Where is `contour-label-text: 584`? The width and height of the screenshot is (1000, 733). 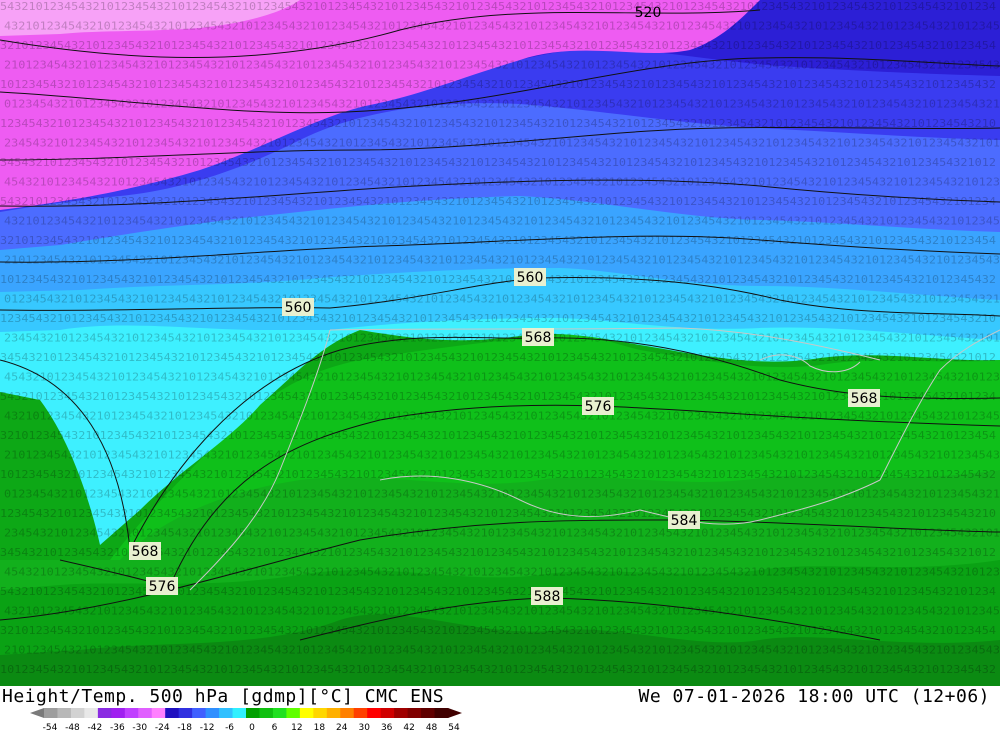
contour-label-text: 584 is located at coordinates (684, 521).